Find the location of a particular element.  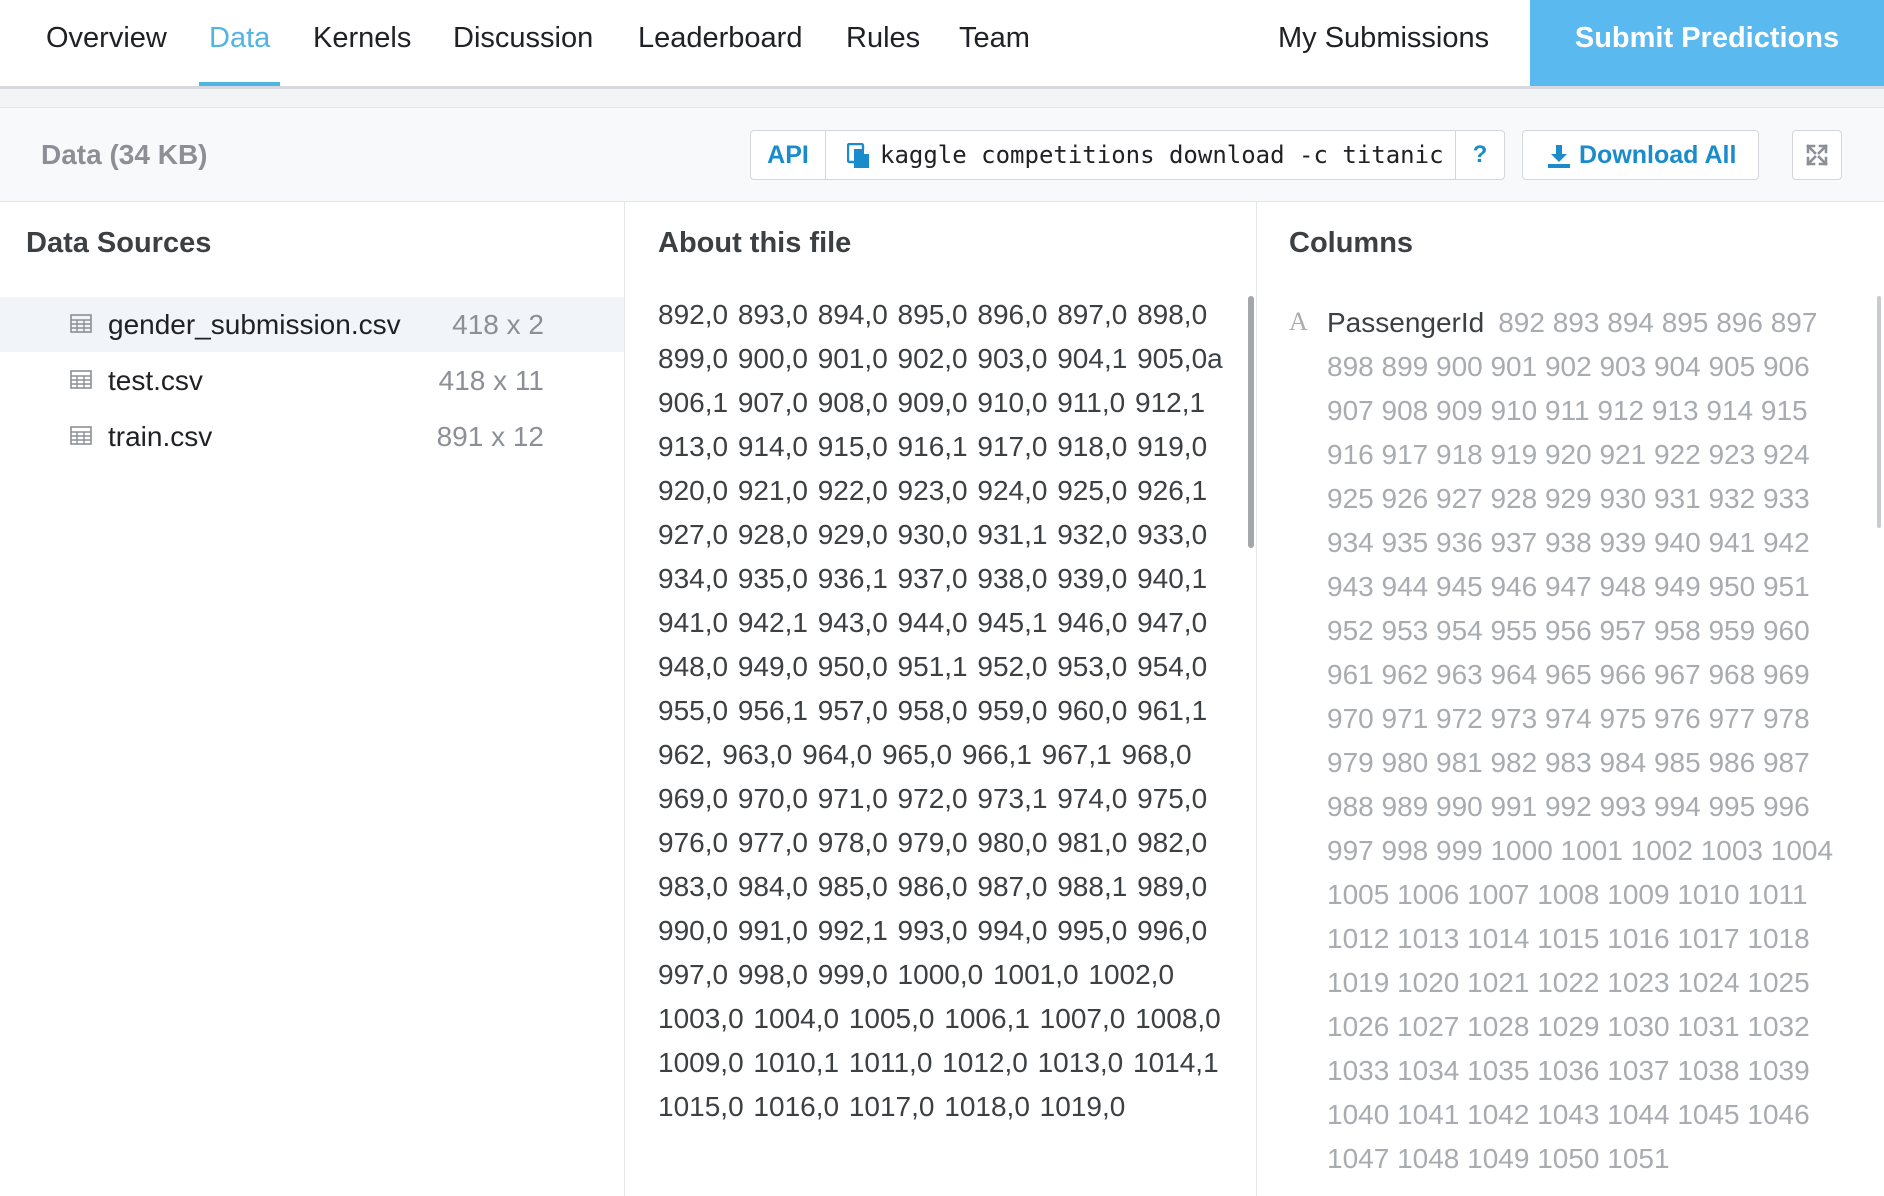

file-dimensions: 418 x 11 is located at coordinates (491, 380).